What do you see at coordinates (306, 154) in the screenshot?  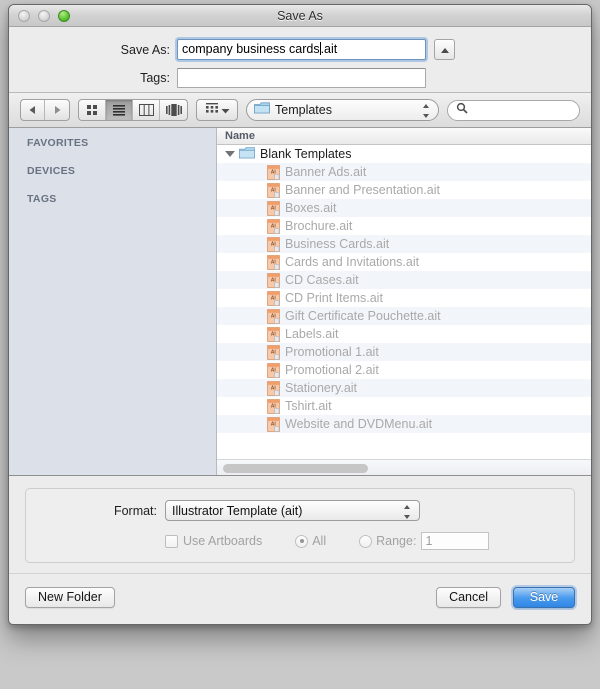 I see `folder-row-label: Blank Templates` at bounding box center [306, 154].